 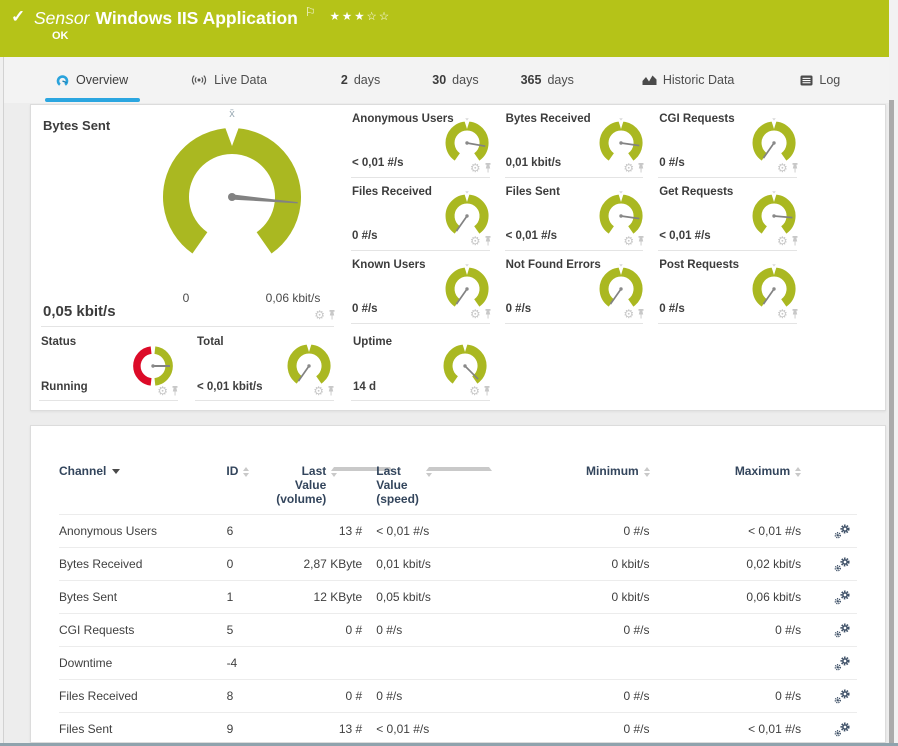 What do you see at coordinates (389, 696) in the screenshot?
I see `channel-last-value-speed: 0 #/s` at bounding box center [389, 696].